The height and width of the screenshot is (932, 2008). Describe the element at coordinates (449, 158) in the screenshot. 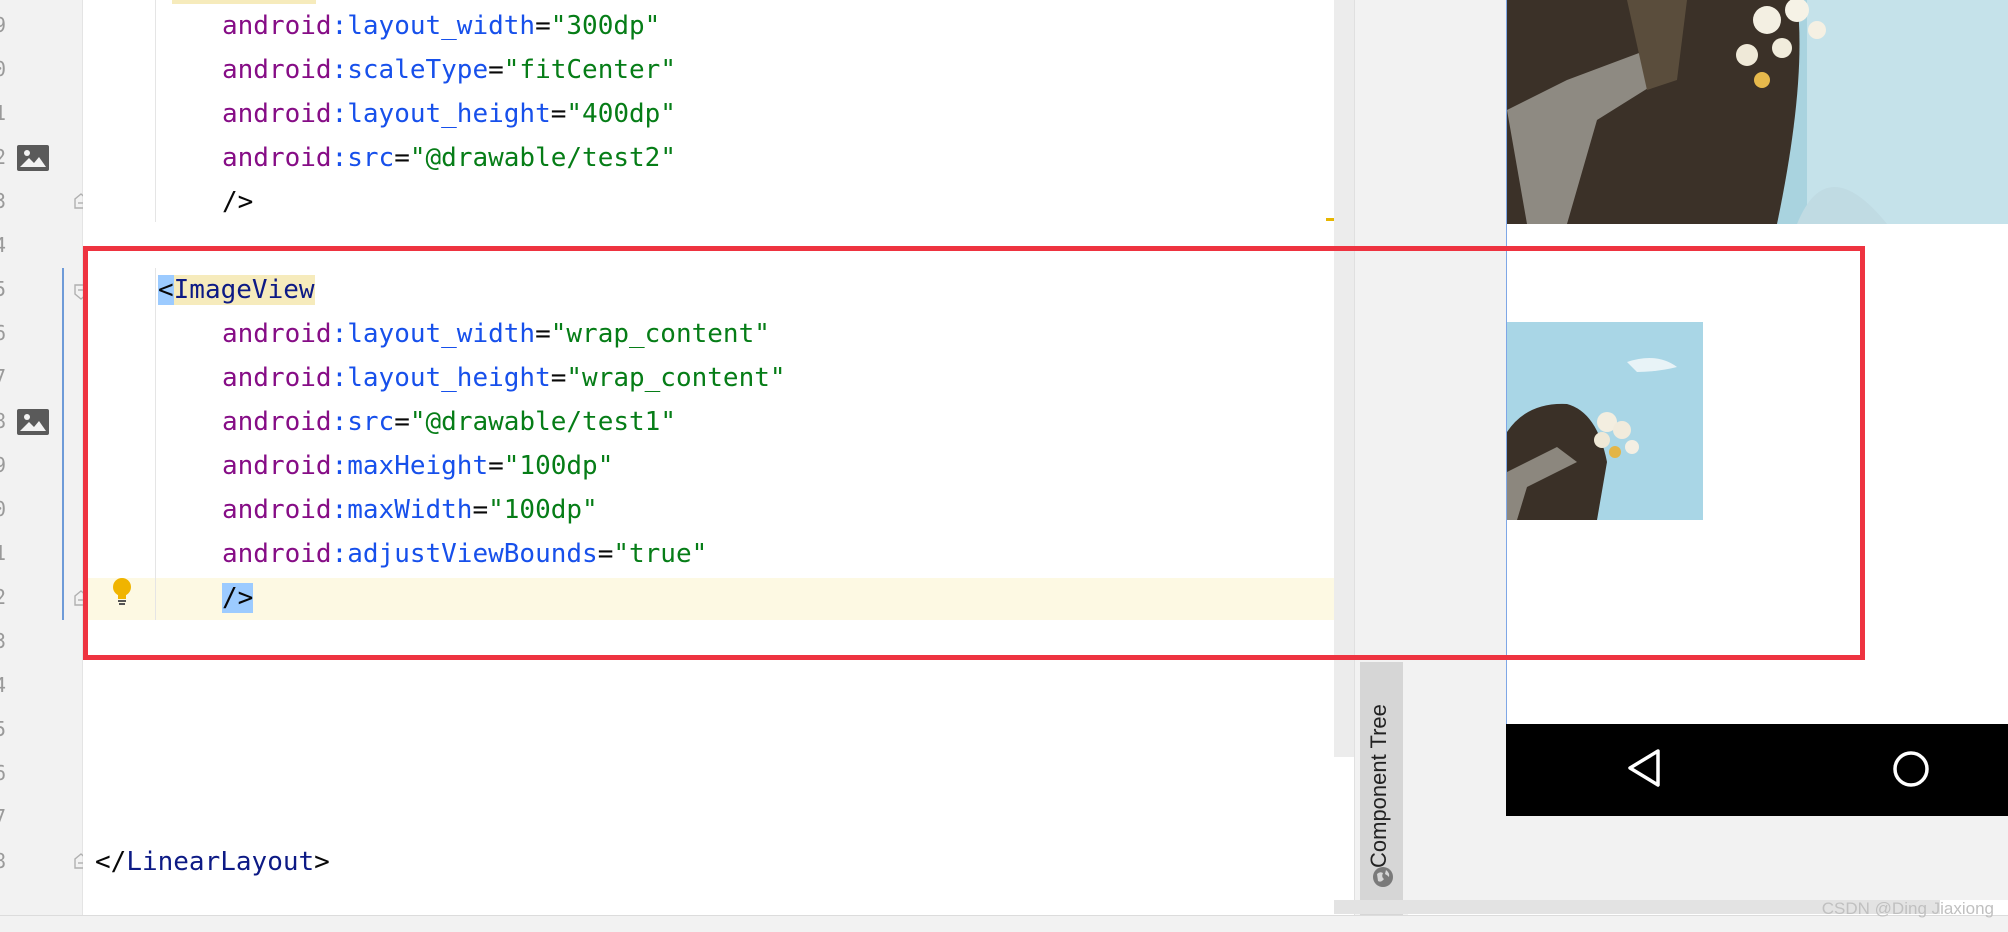

I see `code-line: android:src="@drawable/test2"` at that location.